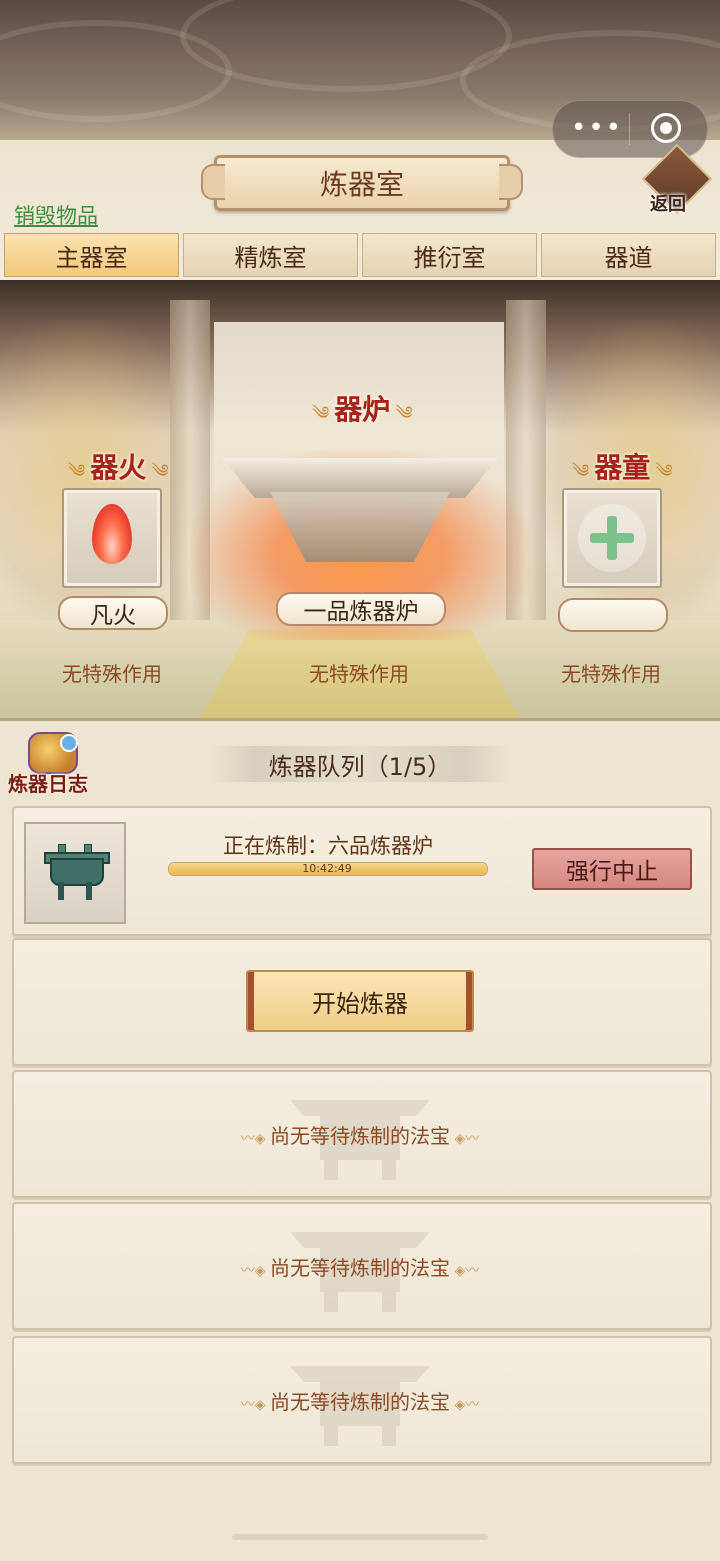  Describe the element at coordinates (327, 868) in the screenshot. I see `refining-timer: 10:42:49` at that location.